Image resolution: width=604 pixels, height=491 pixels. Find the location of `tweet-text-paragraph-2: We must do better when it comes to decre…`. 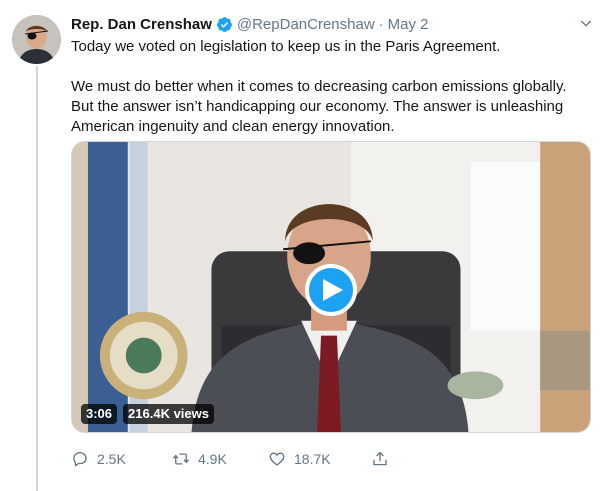

tweet-text-paragraph-2: We must do better when it comes to decre… is located at coordinates (319, 106).